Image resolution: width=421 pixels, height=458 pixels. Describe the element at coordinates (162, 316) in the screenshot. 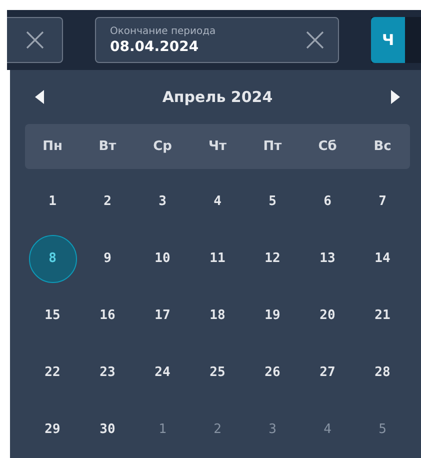

I see `day-button: 17` at that location.